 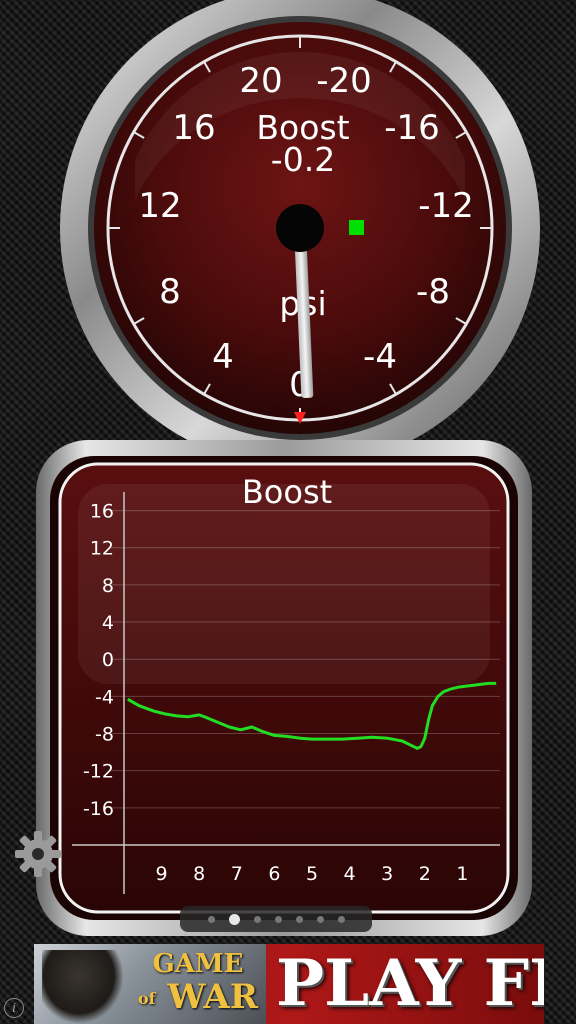 I want to click on page-dot-active, so click(x=234, y=919).